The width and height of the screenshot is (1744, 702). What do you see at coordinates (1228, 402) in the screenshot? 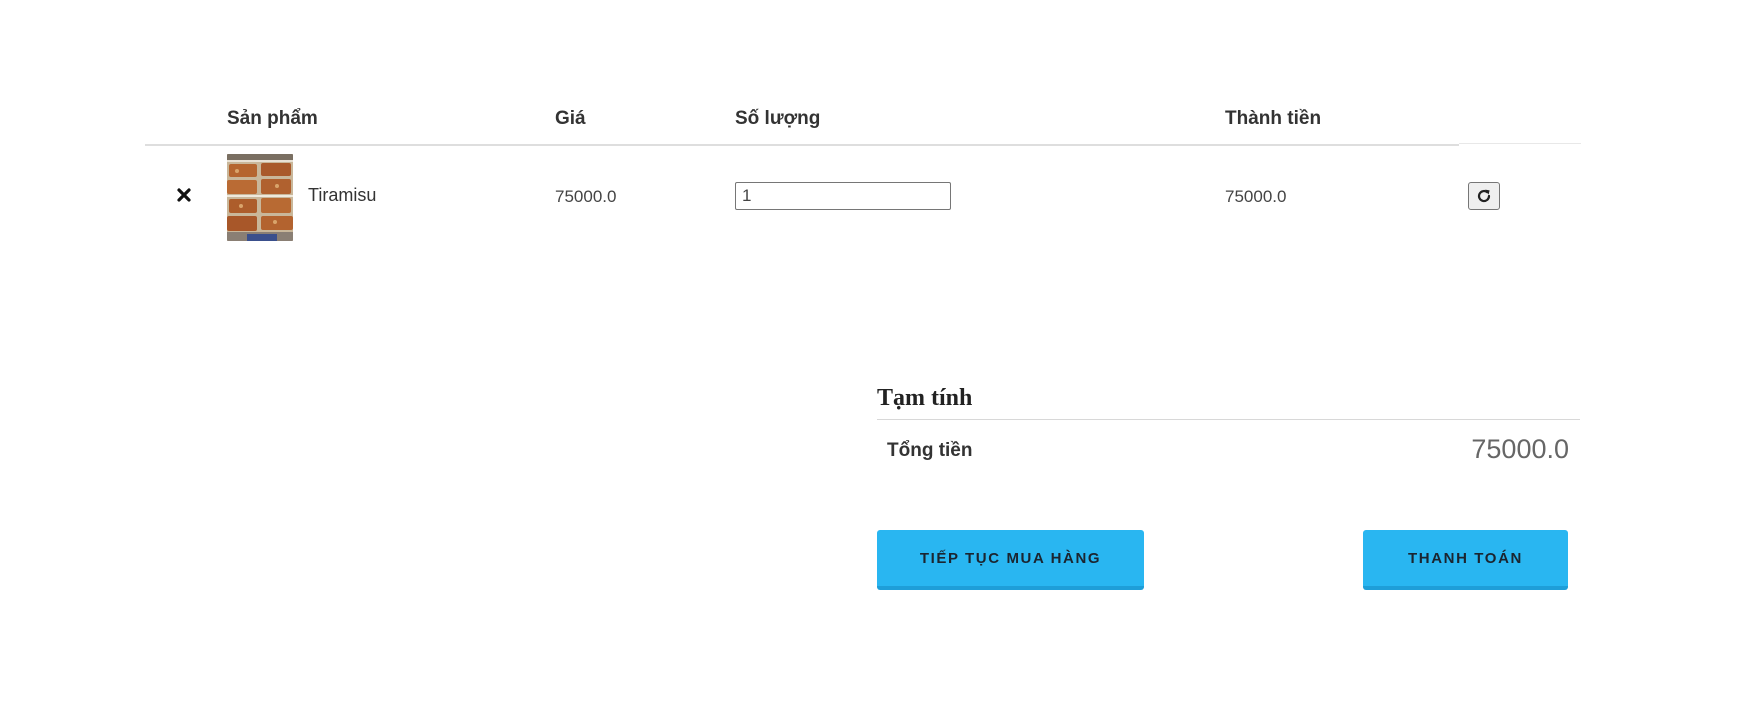
I see `totals-title: Tạm tính` at bounding box center [1228, 402].